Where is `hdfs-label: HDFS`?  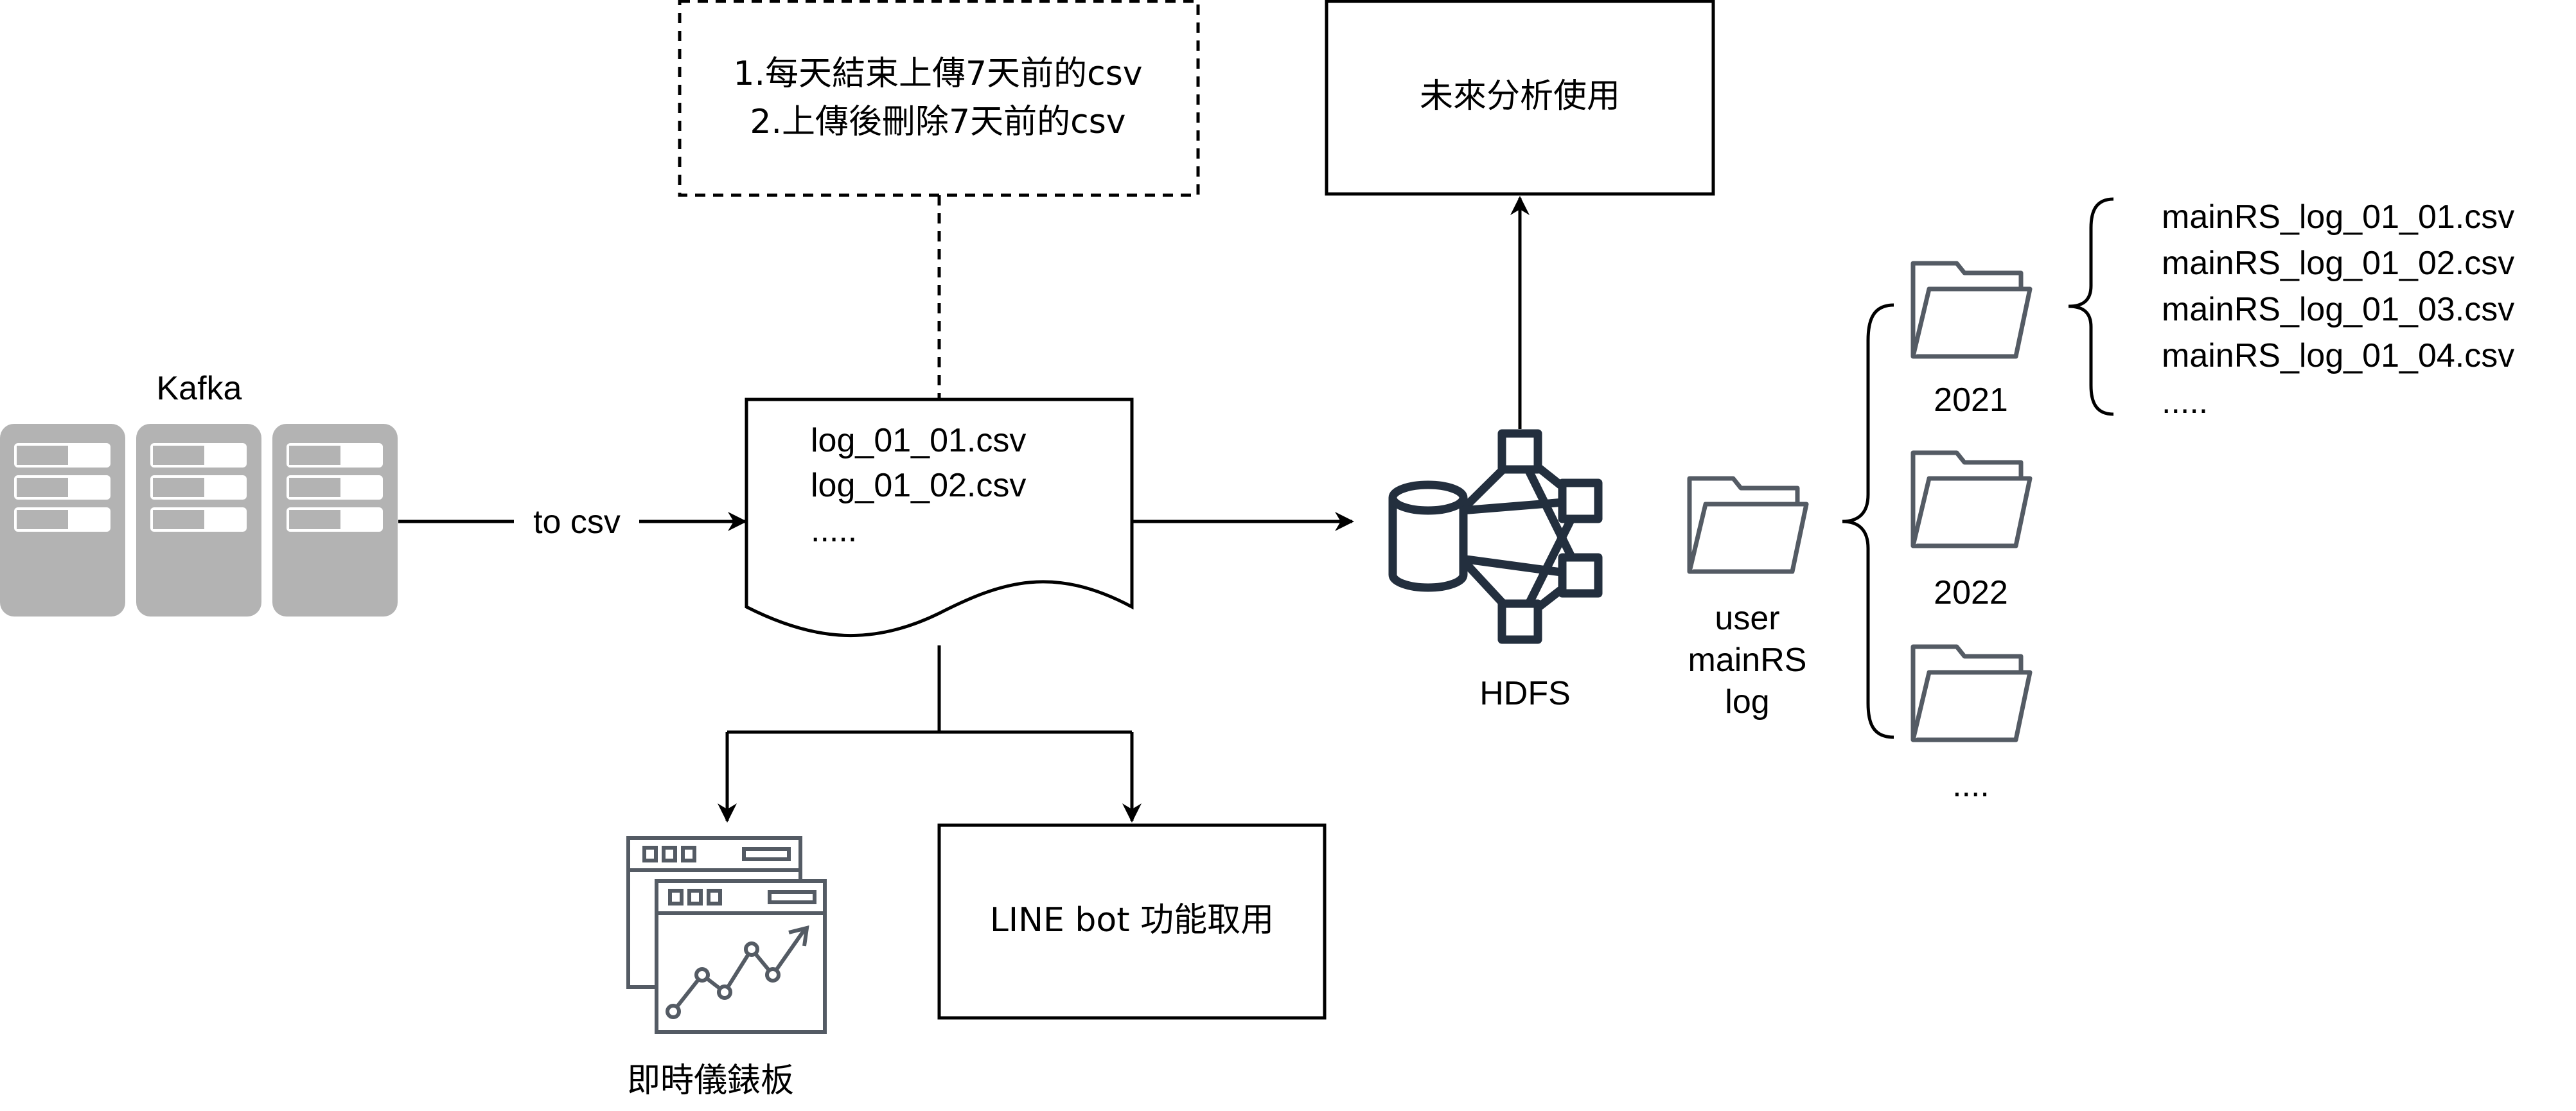
hdfs-label: HDFS is located at coordinates (1525, 693).